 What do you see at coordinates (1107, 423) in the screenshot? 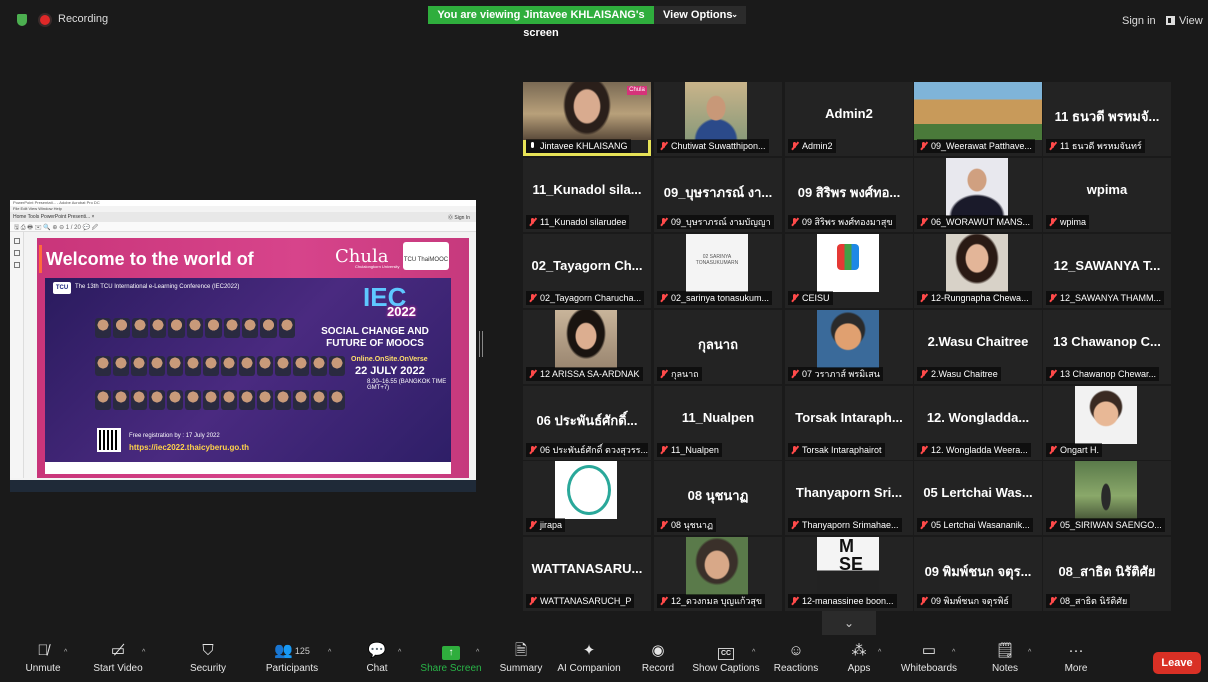
I see `participant-tile: Ongart H.` at bounding box center [1107, 423].